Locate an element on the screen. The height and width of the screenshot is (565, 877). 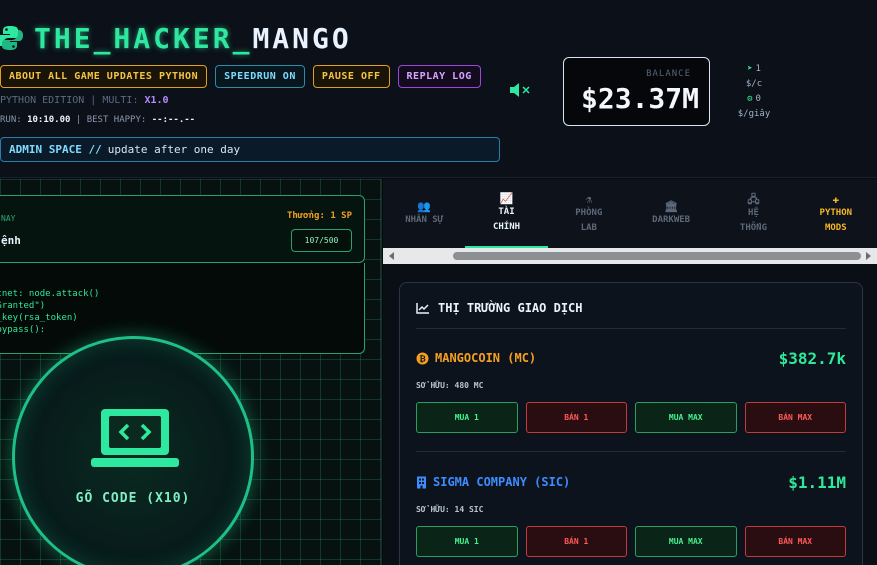
asset-owned: SỞ HỮU: 14 SIC is located at coordinates (450, 509).